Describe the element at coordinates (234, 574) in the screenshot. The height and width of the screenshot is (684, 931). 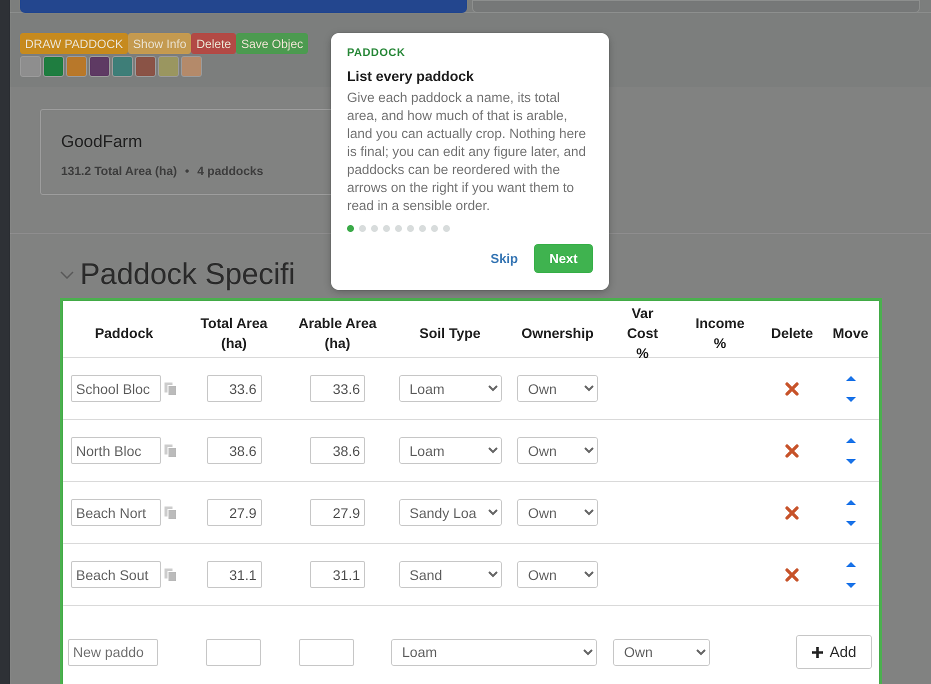
I see `total-area-field: 31.1` at that location.